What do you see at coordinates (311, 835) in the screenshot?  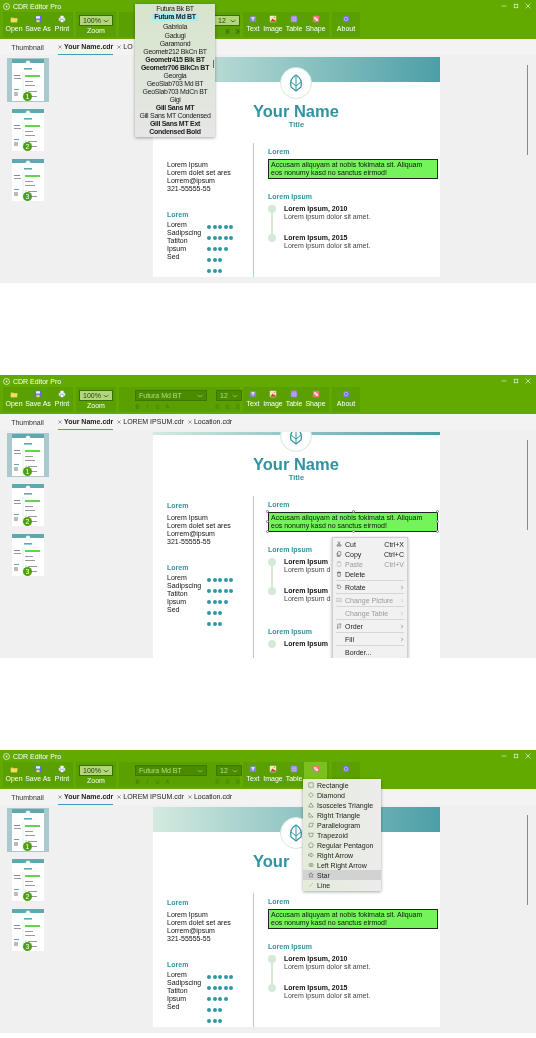 I see `trapezoid-icon` at bounding box center [311, 835].